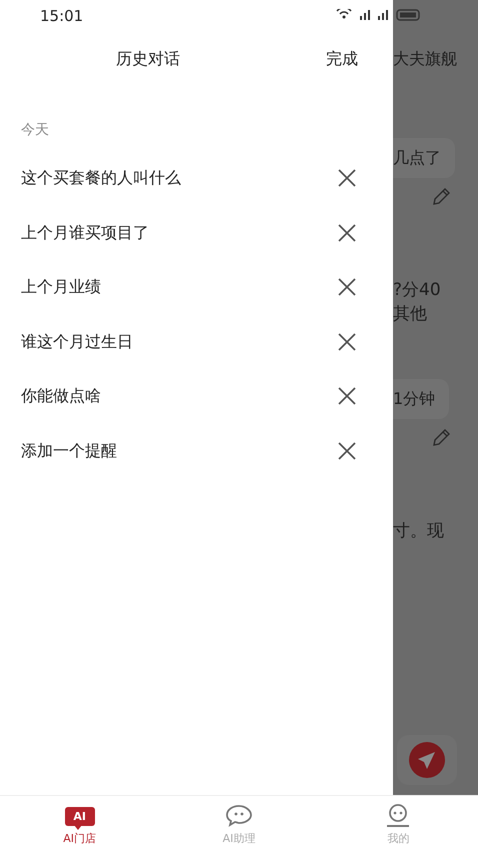 The height and width of the screenshot is (850, 478). I want to click on done-button: 完成, so click(342, 58).